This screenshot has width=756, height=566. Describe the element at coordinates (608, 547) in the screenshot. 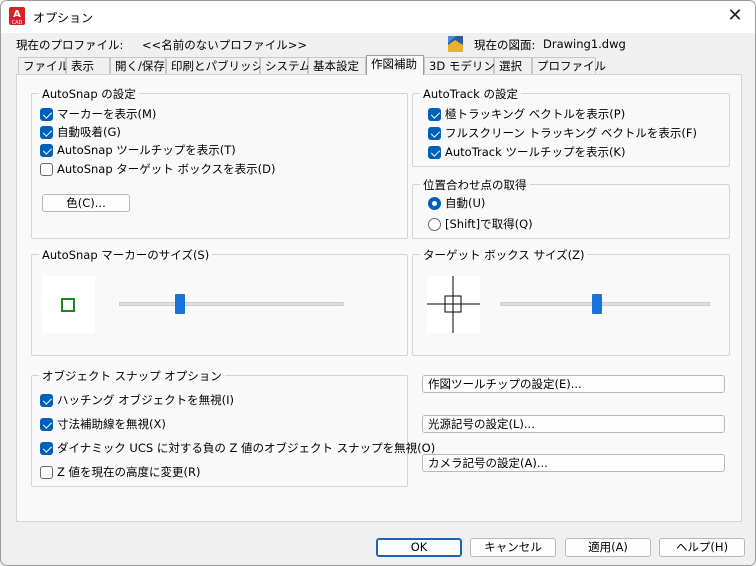

I see `apply-button: 適用(A)` at that location.